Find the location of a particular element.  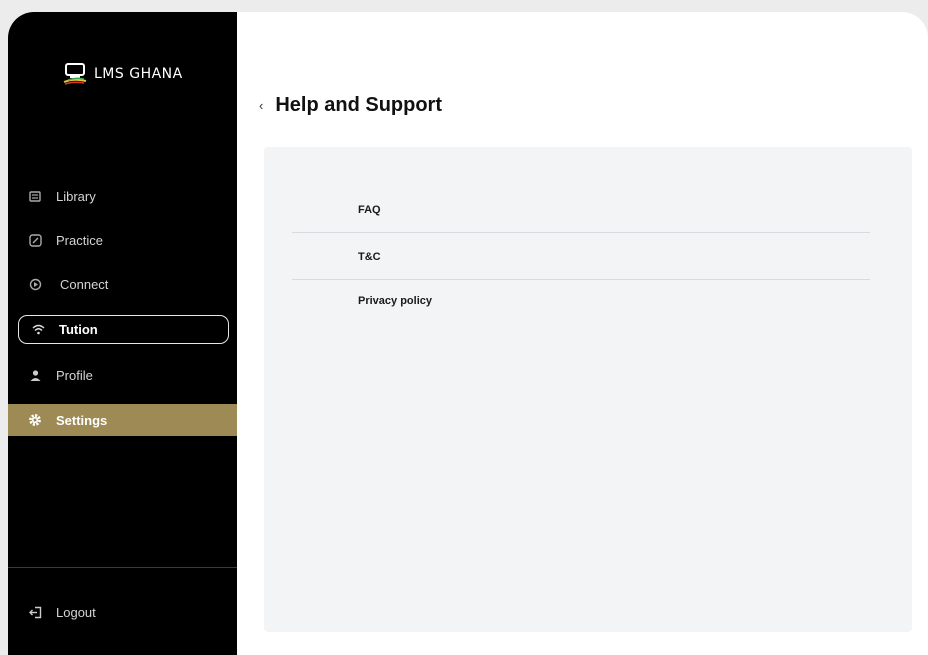

sidebar-item-label: Practice is located at coordinates (79, 240).